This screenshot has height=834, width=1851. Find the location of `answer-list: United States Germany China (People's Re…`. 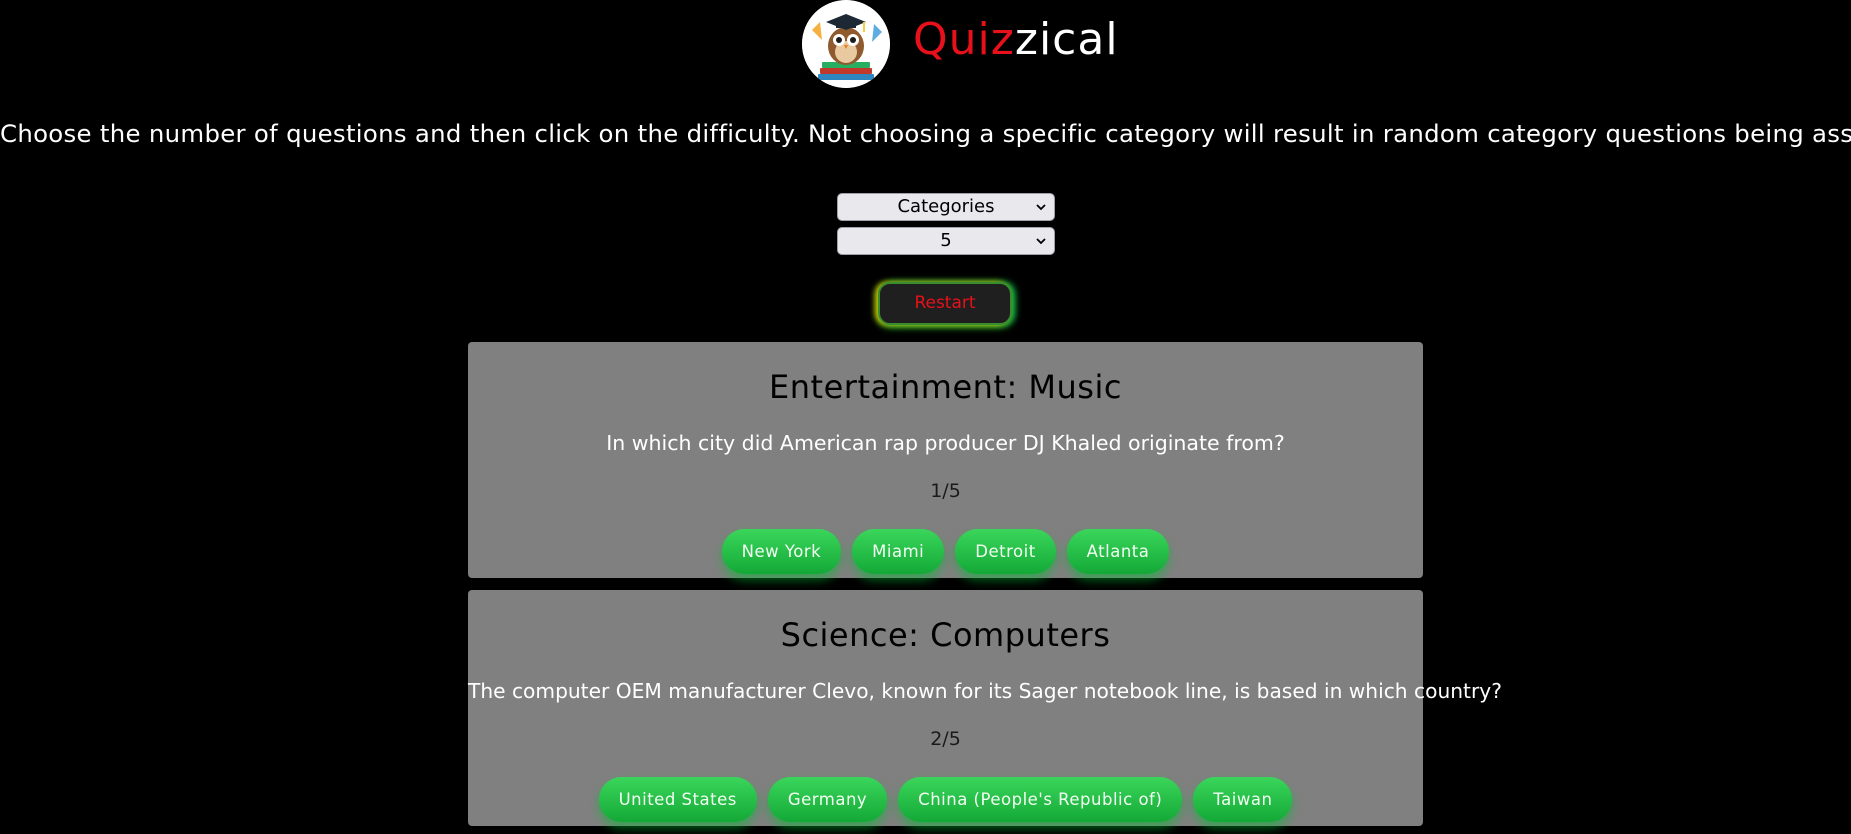

answer-list: United States Germany China (People's Re… is located at coordinates (945, 799).